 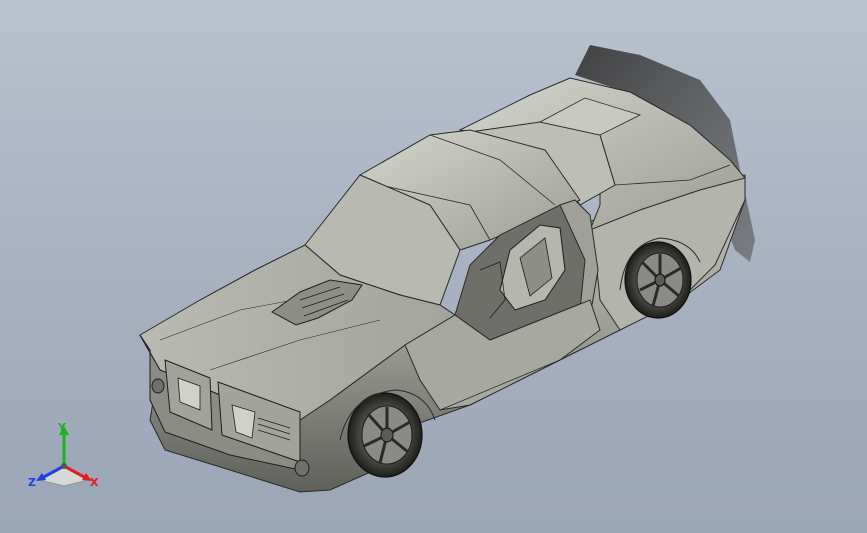 What do you see at coordinates (94, 482) in the screenshot?
I see `triad-x-label: X` at bounding box center [94, 482].